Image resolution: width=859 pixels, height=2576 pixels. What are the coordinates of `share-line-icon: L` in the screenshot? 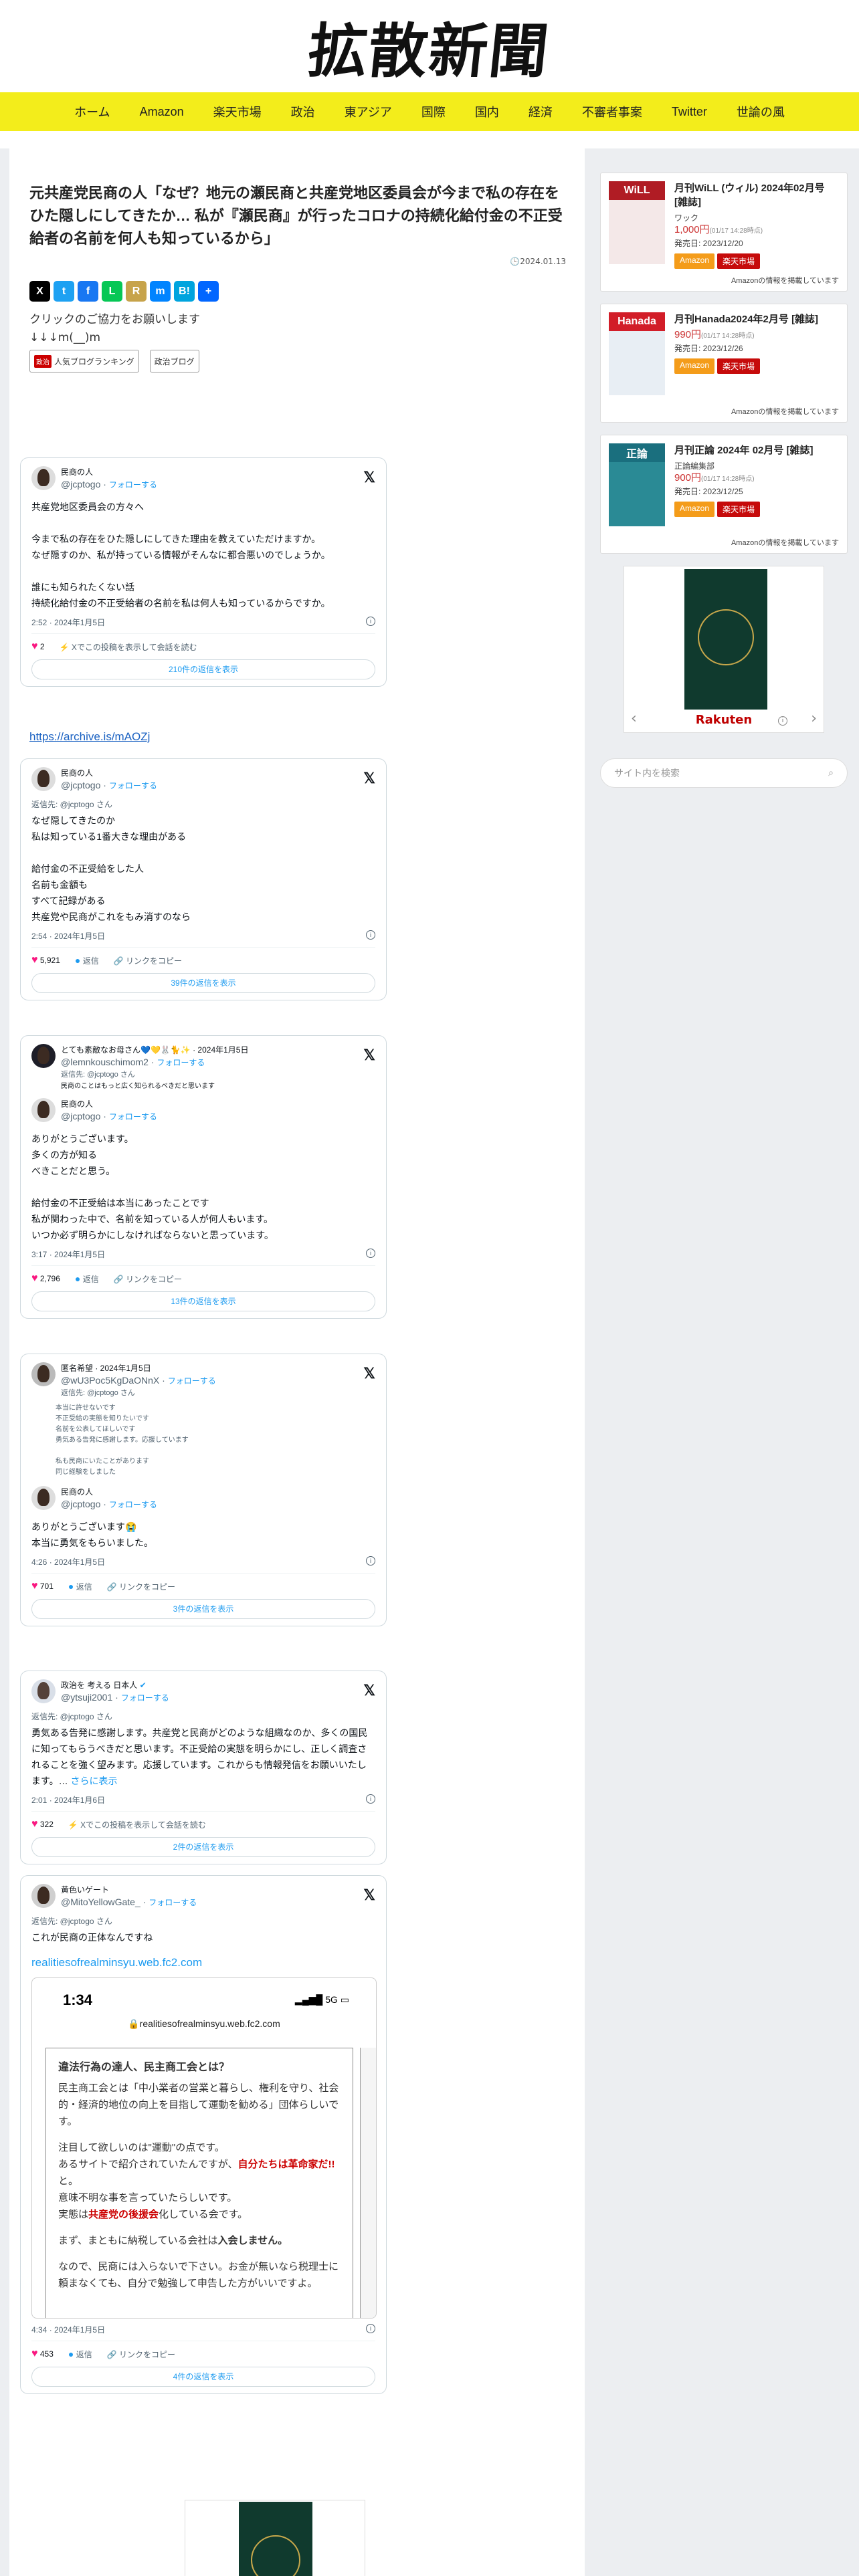 It's located at (112, 291).